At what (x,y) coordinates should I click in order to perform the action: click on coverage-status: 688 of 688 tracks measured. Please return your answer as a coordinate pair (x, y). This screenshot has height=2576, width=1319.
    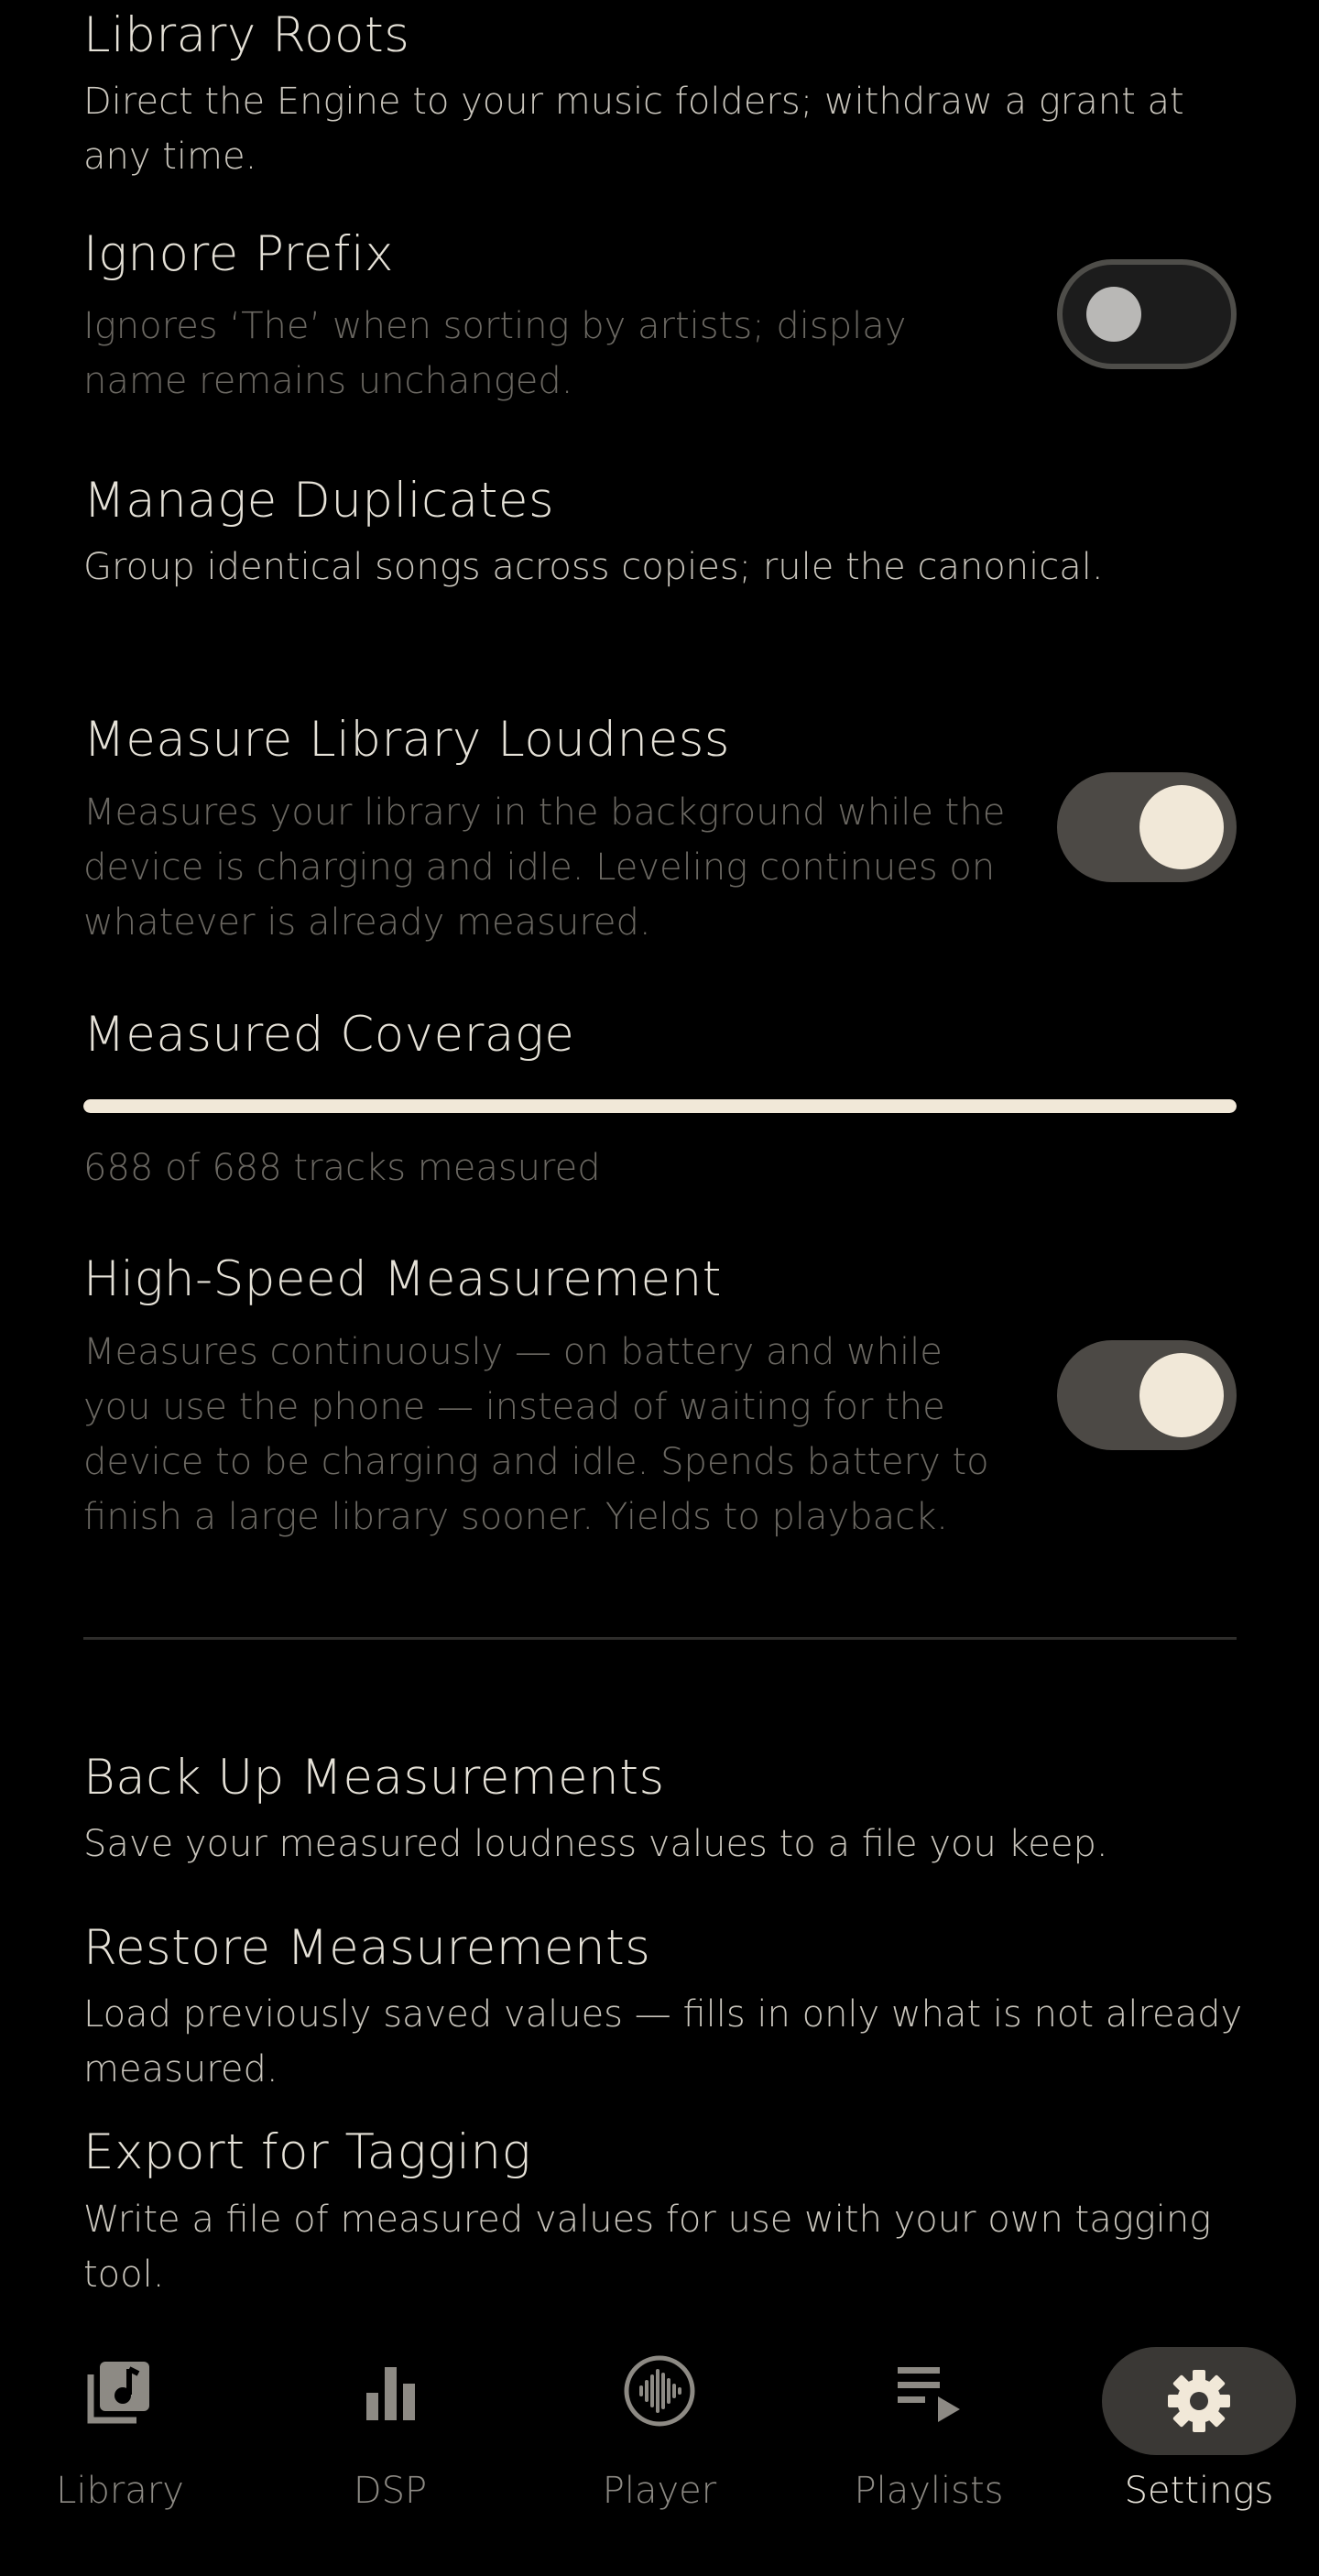
    Looking at the image, I should click on (342, 1168).